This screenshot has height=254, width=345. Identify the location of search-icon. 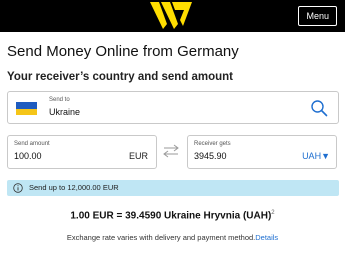
(319, 108).